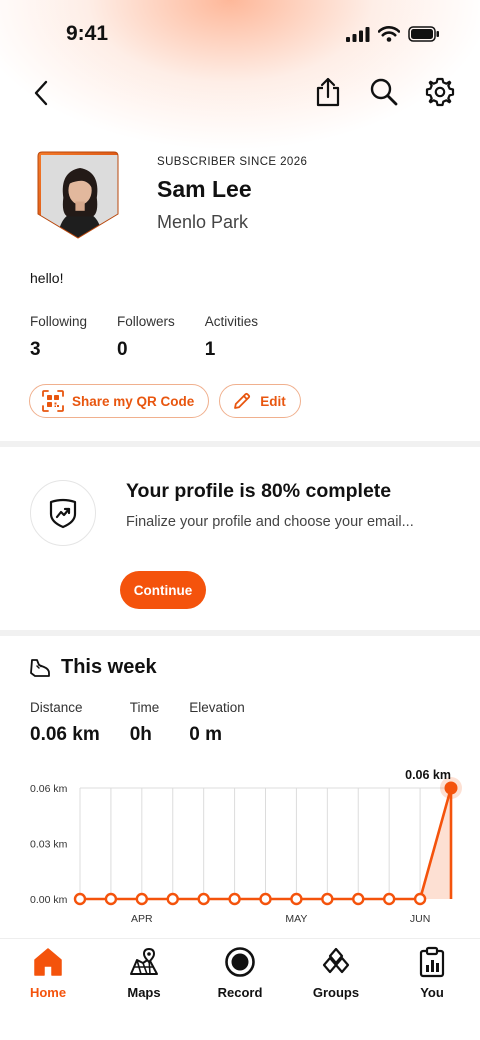 The height and width of the screenshot is (1040, 480). I want to click on status-bar: 9:41, so click(240, 35).